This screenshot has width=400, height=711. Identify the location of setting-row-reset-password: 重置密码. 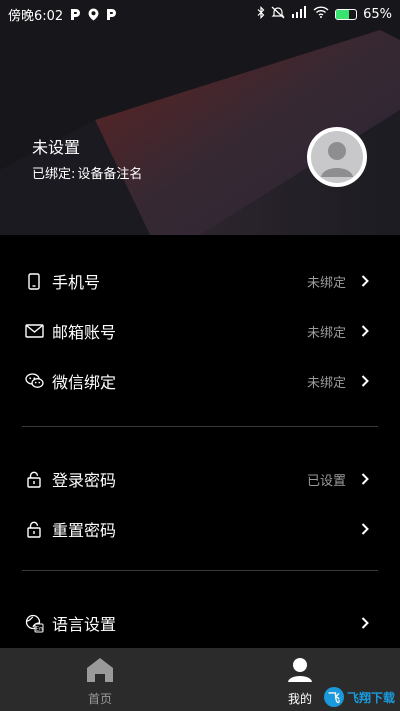
(200, 529).